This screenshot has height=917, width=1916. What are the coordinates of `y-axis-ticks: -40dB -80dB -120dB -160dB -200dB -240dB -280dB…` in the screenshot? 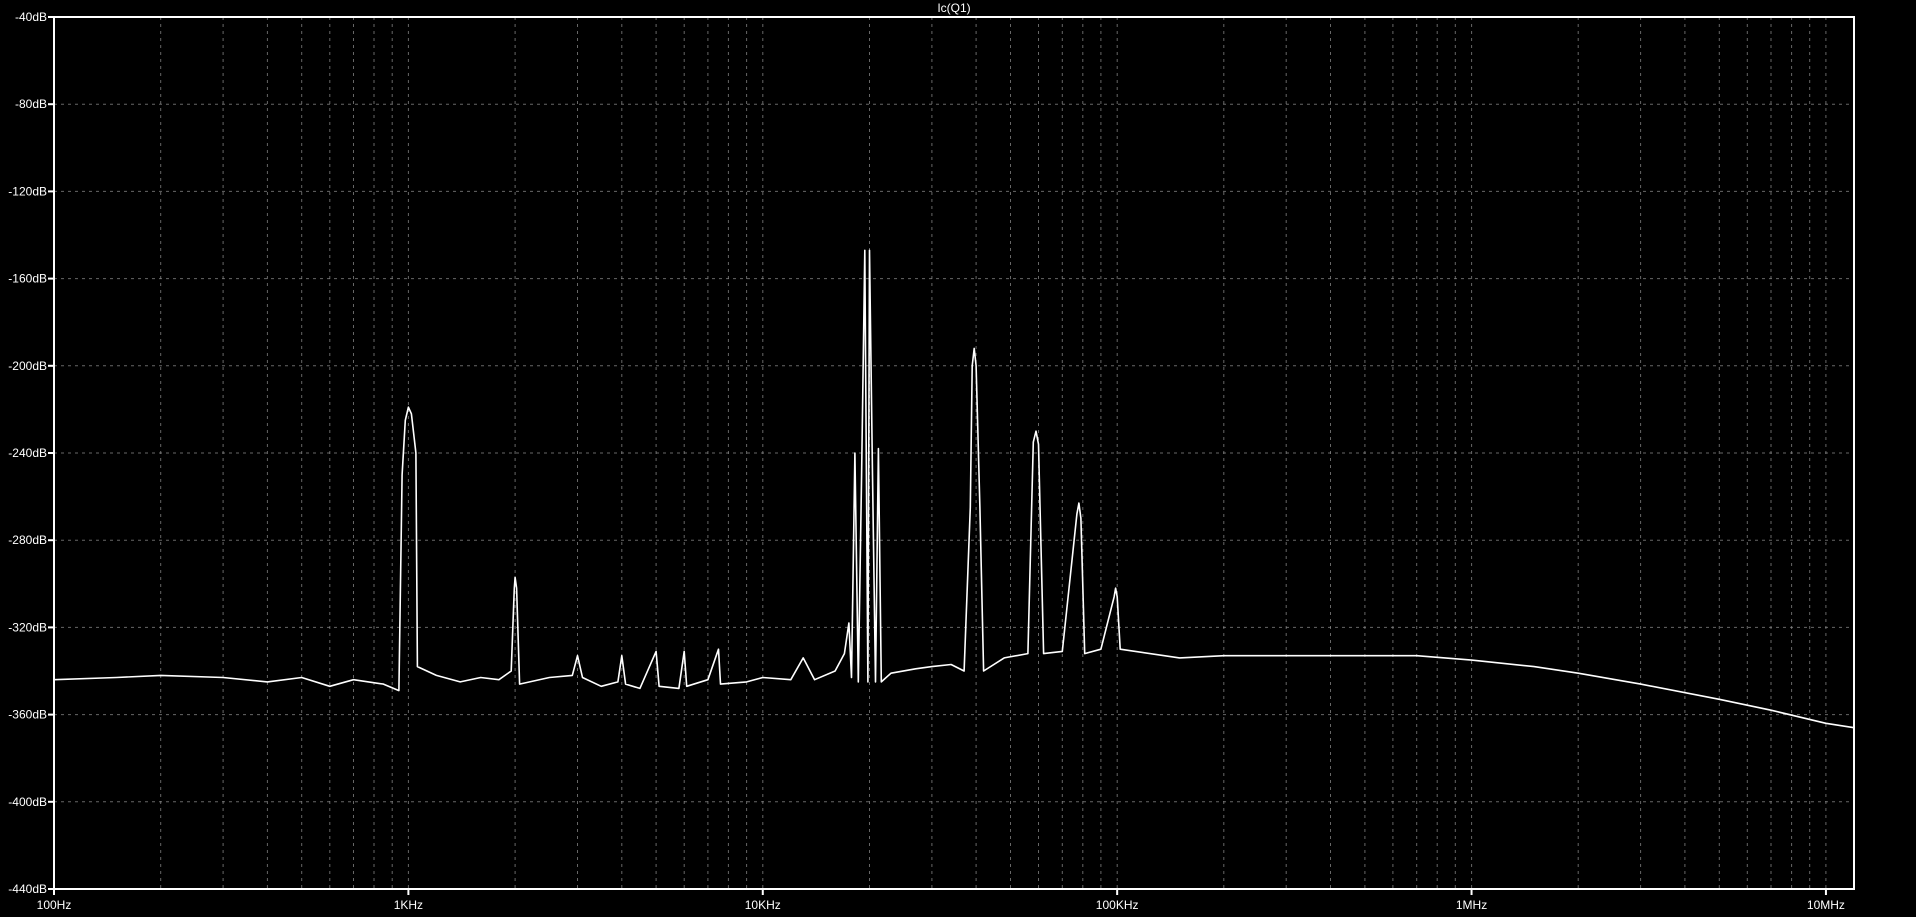 It's located at (31, 453).